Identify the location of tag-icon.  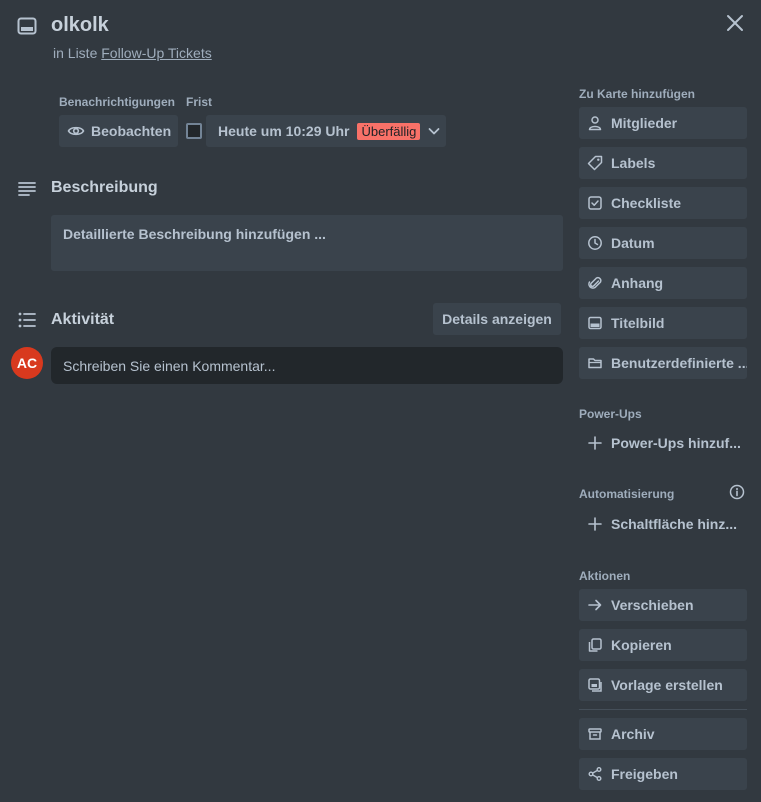
(595, 163).